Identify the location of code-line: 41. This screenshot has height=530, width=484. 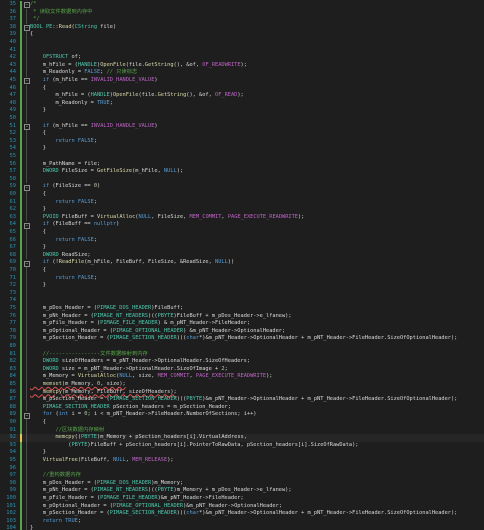
(242, 50).